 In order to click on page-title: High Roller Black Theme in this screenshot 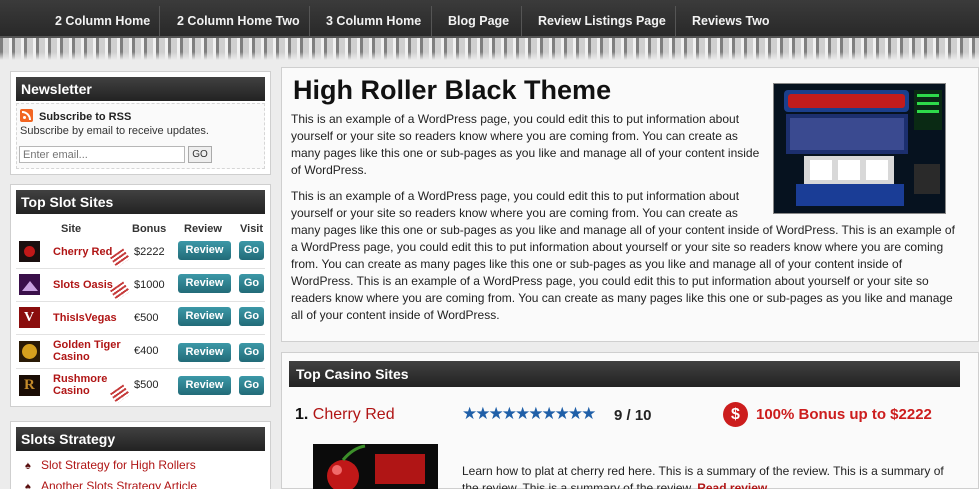, I will do `click(452, 90)`.